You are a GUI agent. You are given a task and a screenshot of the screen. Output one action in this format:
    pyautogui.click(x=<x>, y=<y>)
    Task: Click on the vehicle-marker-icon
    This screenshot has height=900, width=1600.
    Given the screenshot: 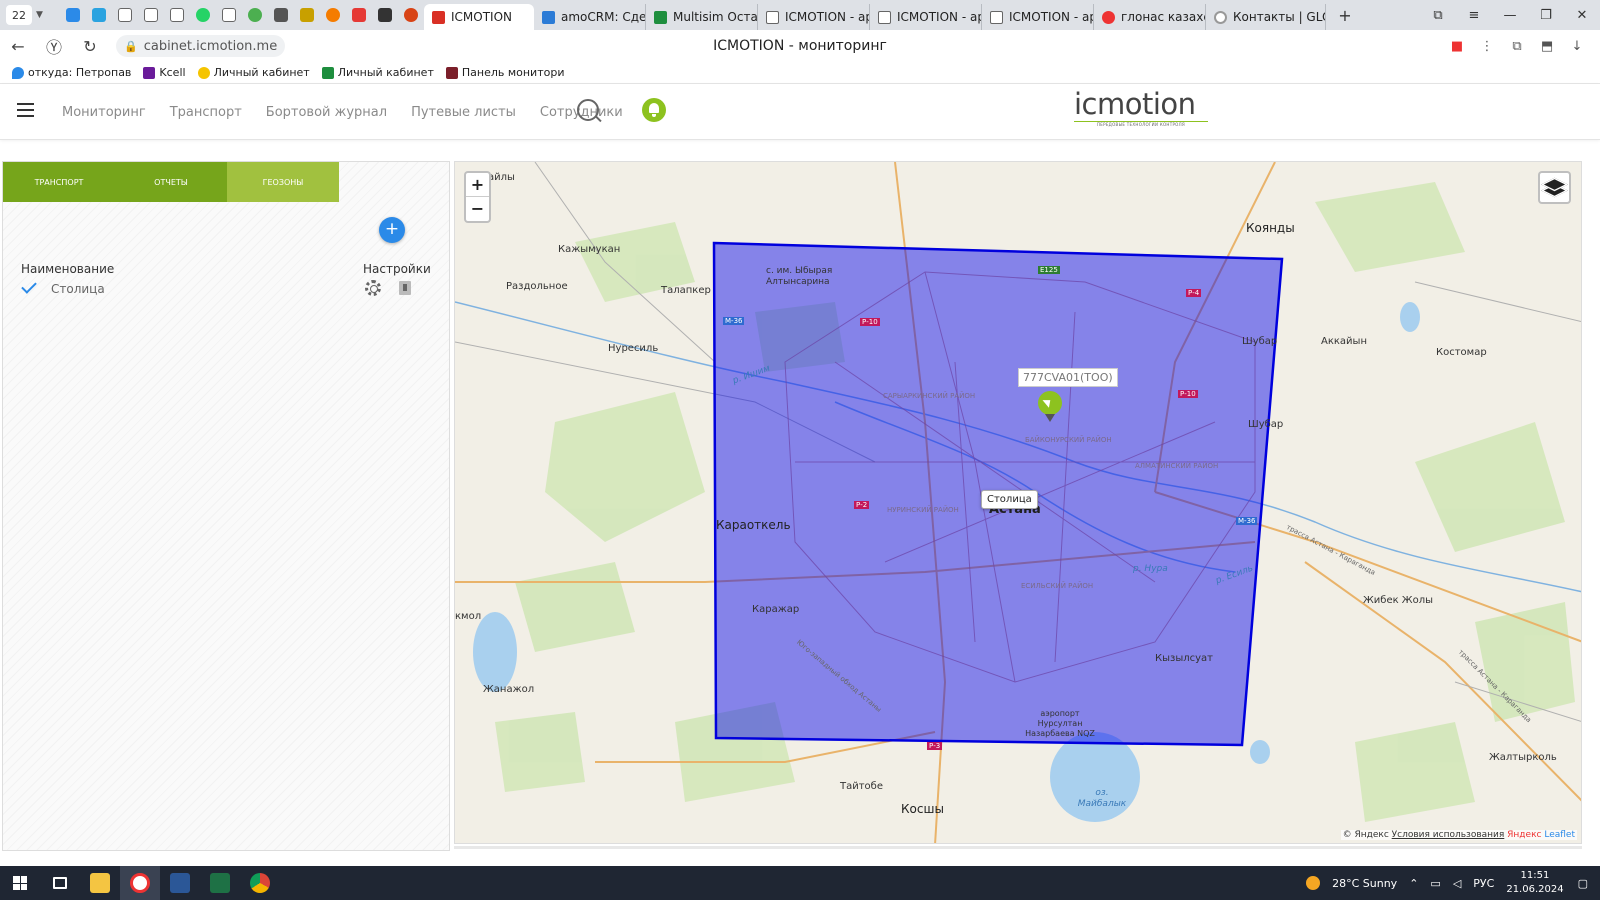 What is the action you would take?
    pyautogui.click(x=1050, y=403)
    